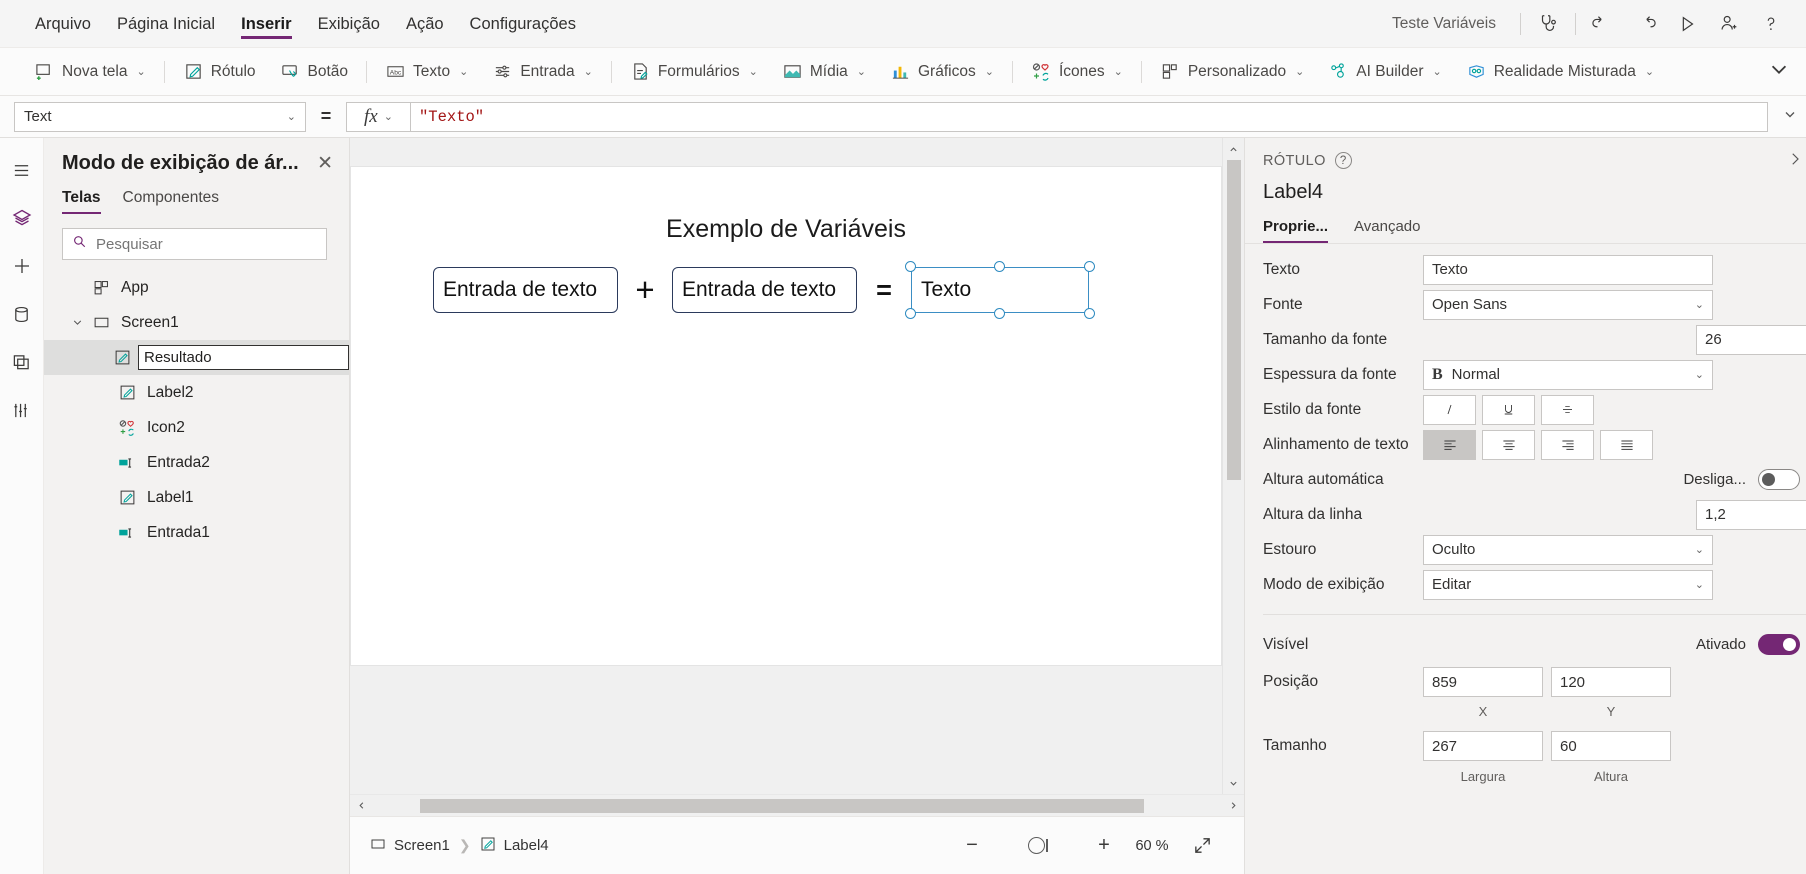 The height and width of the screenshot is (874, 1806). I want to click on underline-button, so click(1508, 409).